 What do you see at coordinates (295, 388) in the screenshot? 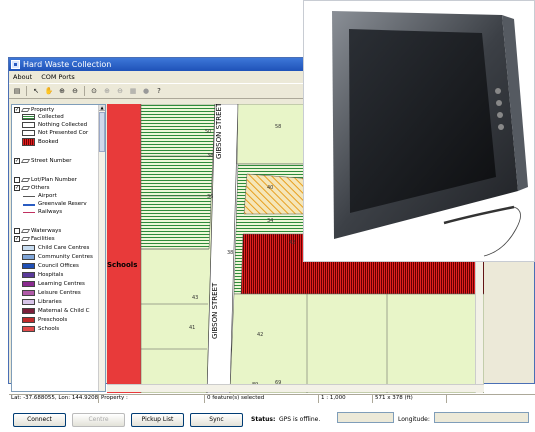
I see `map-horizontal-scrollbar` at bounding box center [295, 388].